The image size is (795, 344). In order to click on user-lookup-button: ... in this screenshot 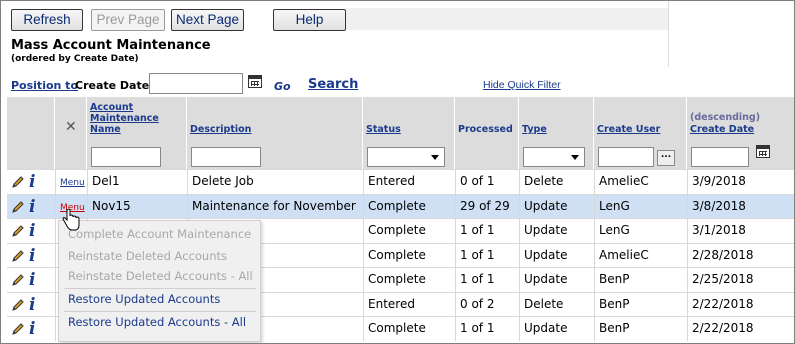, I will do `click(666, 158)`.